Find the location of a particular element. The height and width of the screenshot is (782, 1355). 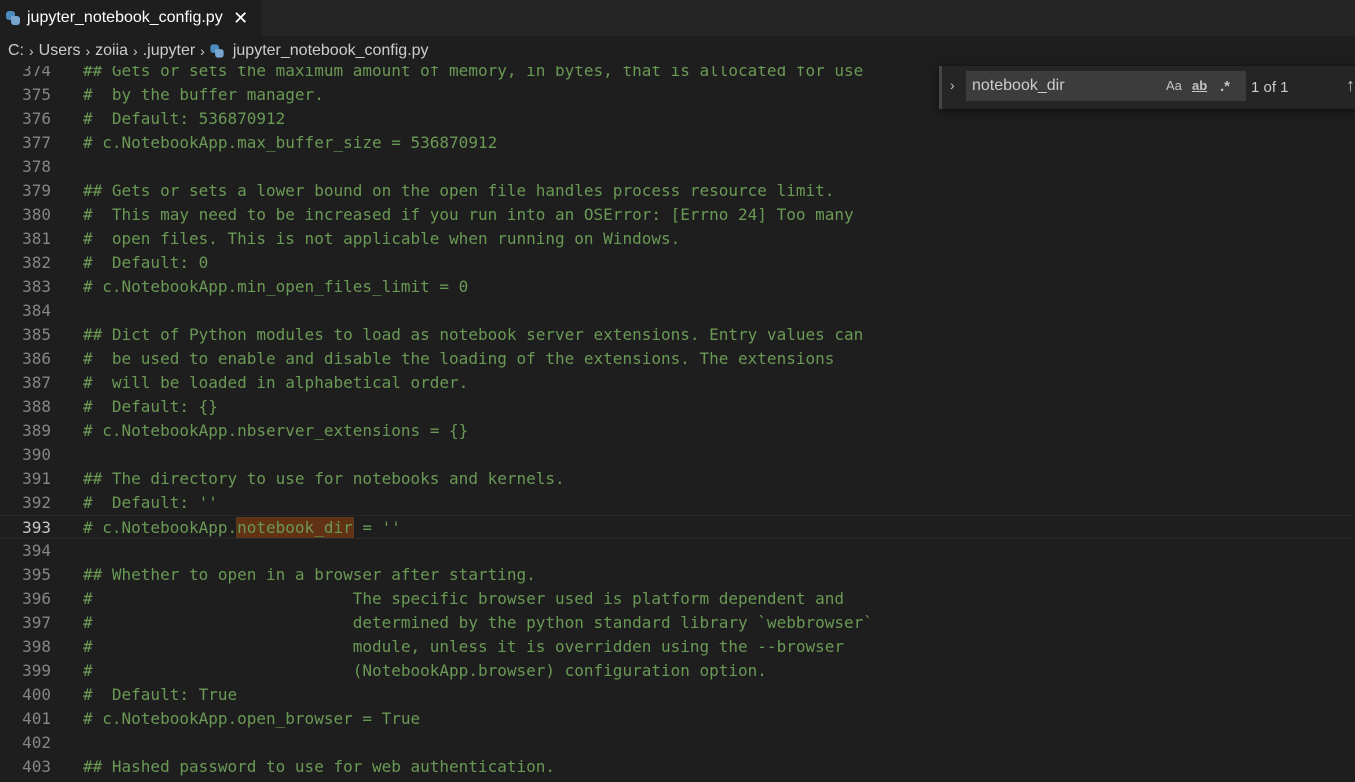

match-case-icon: Aa is located at coordinates (1174, 87).